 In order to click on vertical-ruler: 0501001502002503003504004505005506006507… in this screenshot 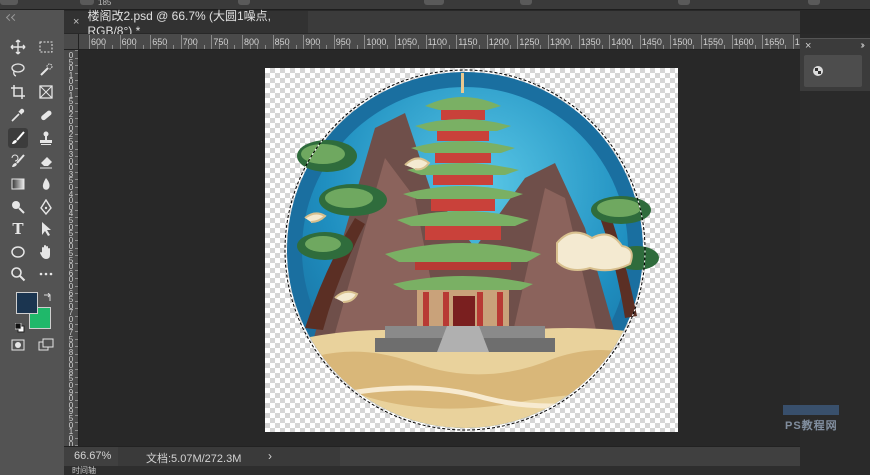, I will do `click(71, 240)`.